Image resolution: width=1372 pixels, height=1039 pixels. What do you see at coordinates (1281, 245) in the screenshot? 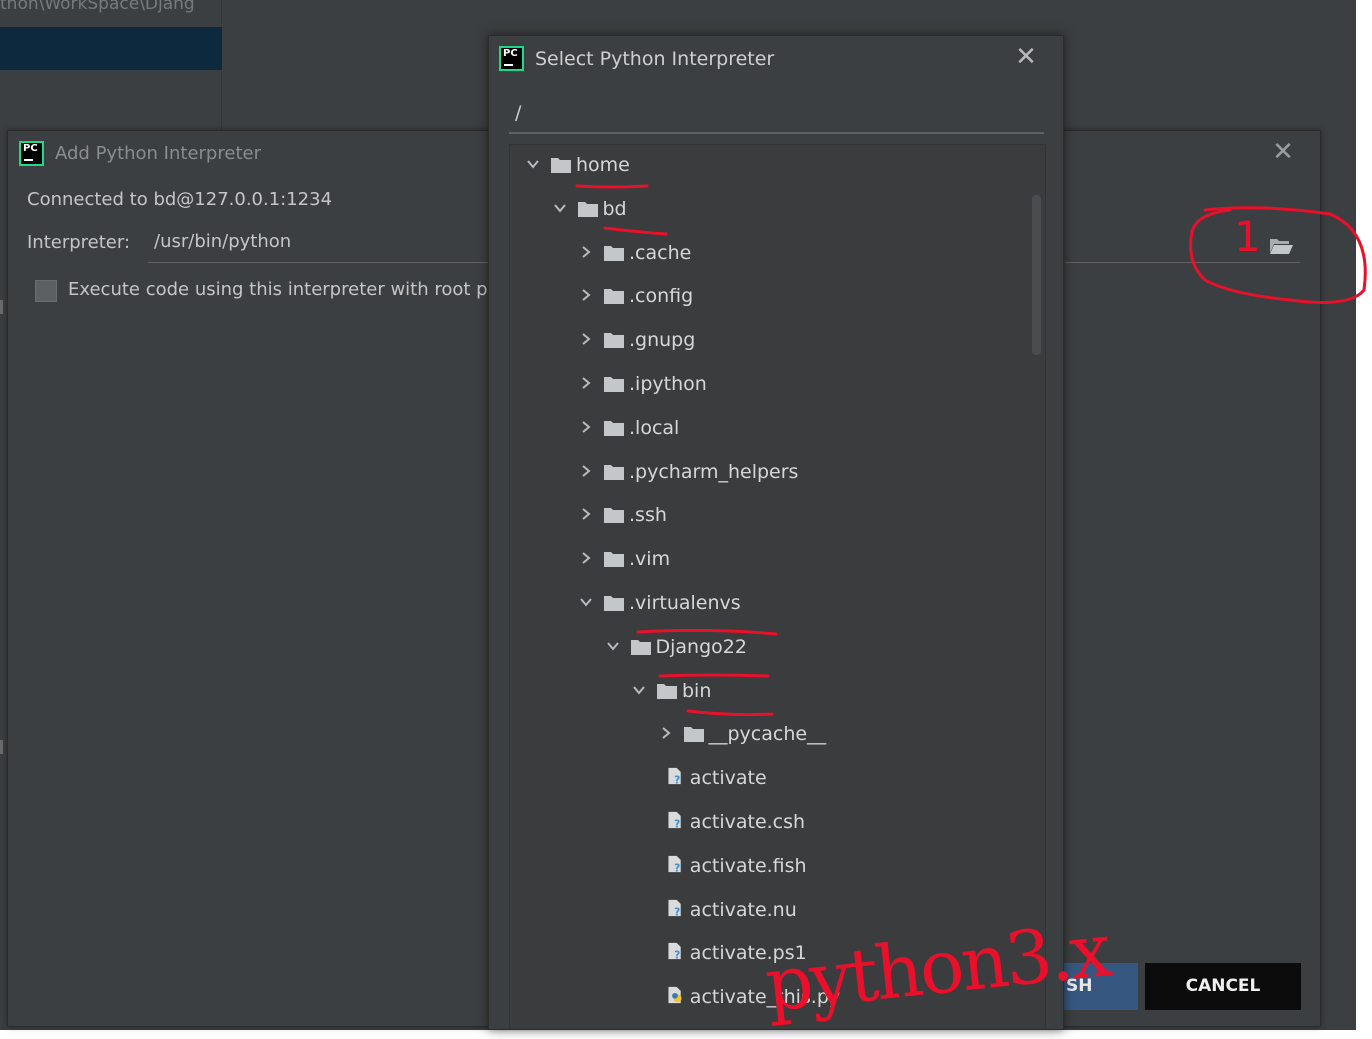
I see `folder-open-icon` at bounding box center [1281, 245].